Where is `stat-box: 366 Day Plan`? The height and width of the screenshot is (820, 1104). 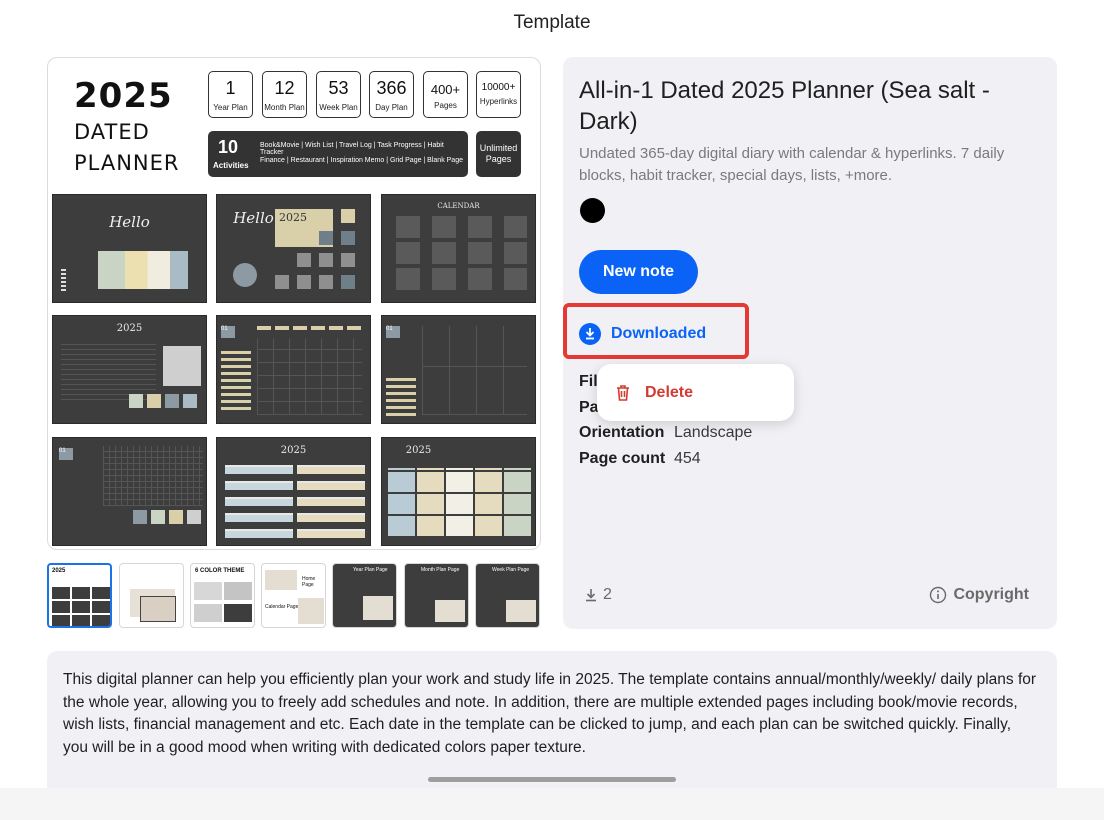 stat-box: 366 Day Plan is located at coordinates (391, 94).